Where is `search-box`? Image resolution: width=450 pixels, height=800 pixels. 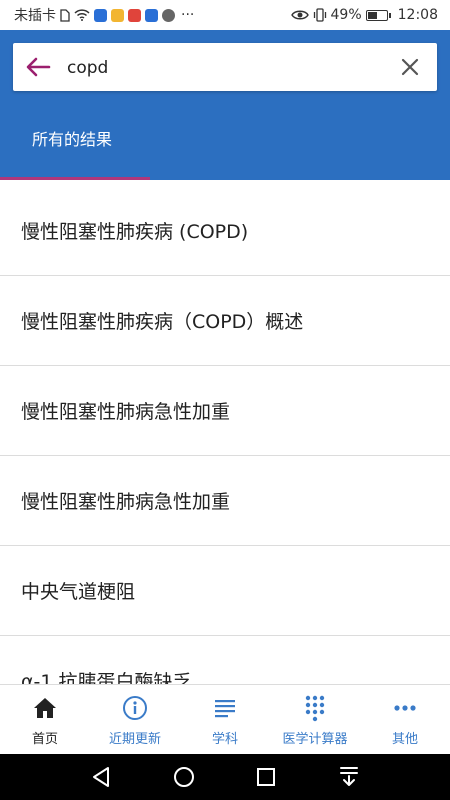
search-box is located at coordinates (225, 67).